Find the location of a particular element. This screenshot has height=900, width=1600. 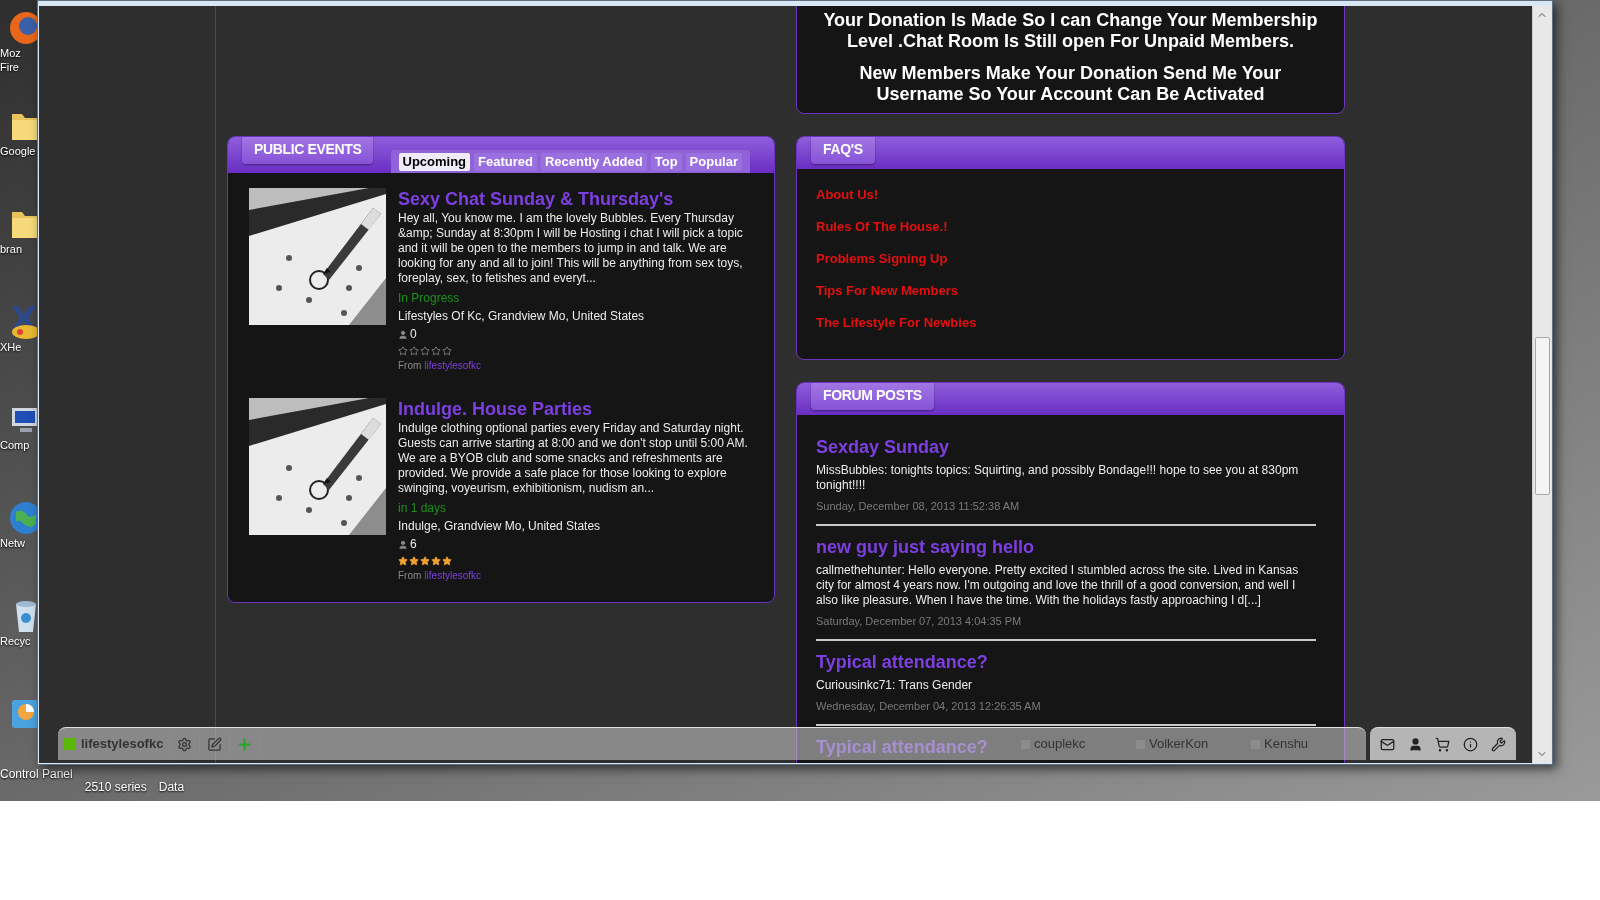

faq-link: Tips For New Members is located at coordinates (887, 291).